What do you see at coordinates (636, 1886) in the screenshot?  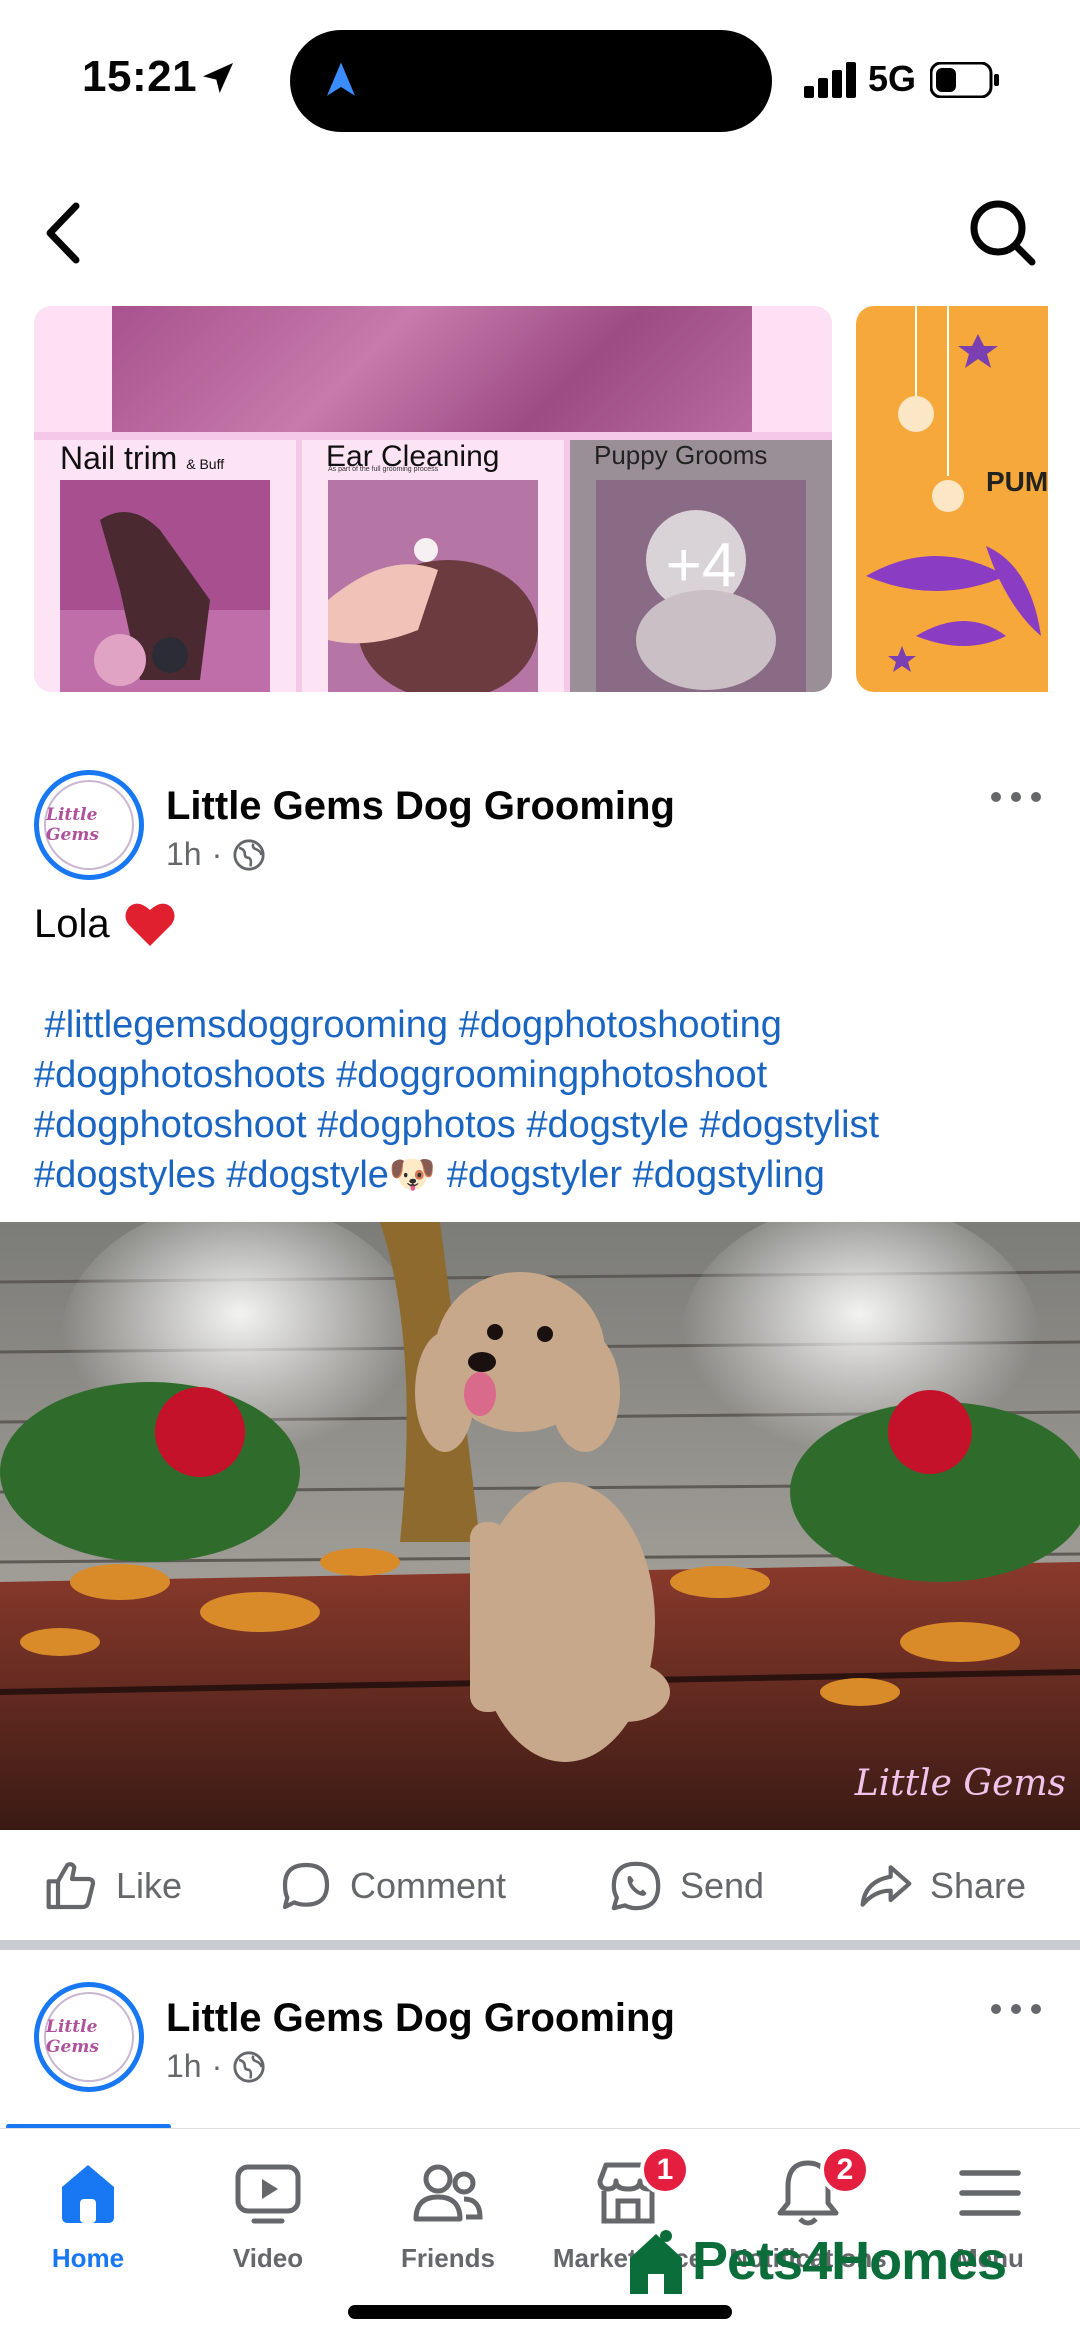 I see `whatsapp-icon` at bounding box center [636, 1886].